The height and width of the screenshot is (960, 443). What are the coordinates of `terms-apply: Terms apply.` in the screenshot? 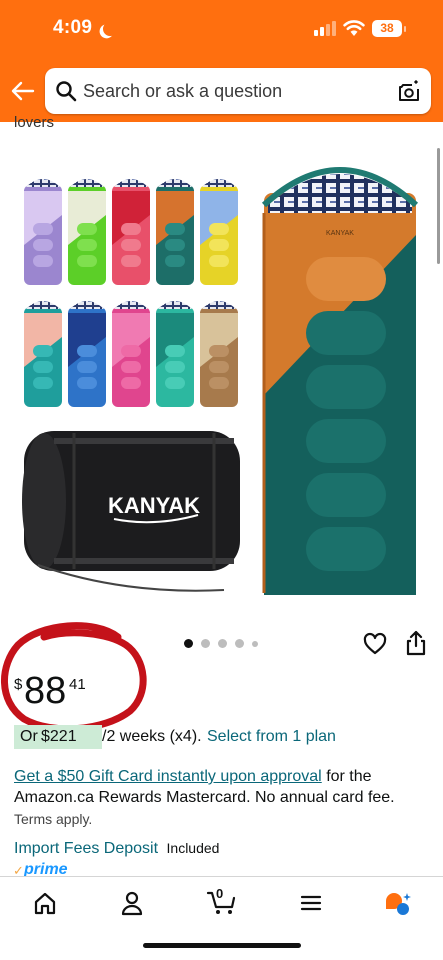 It's located at (53, 819).